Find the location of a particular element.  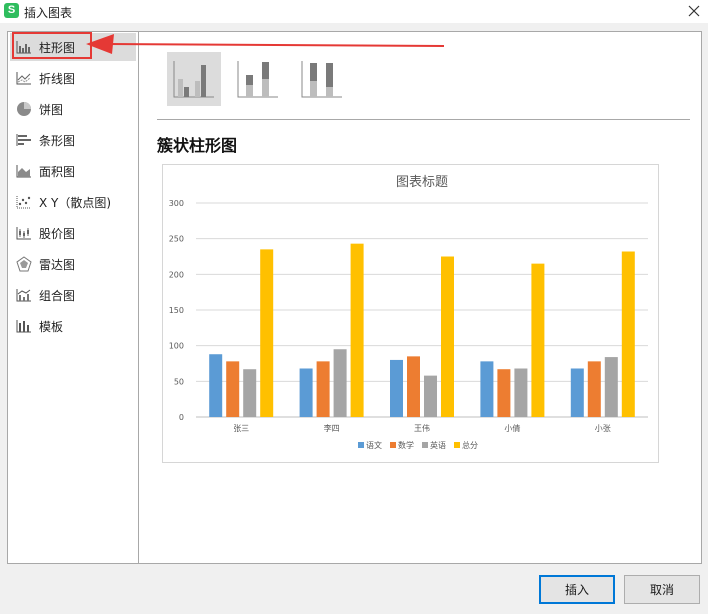

pie-chart-icon is located at coordinates (24, 109).